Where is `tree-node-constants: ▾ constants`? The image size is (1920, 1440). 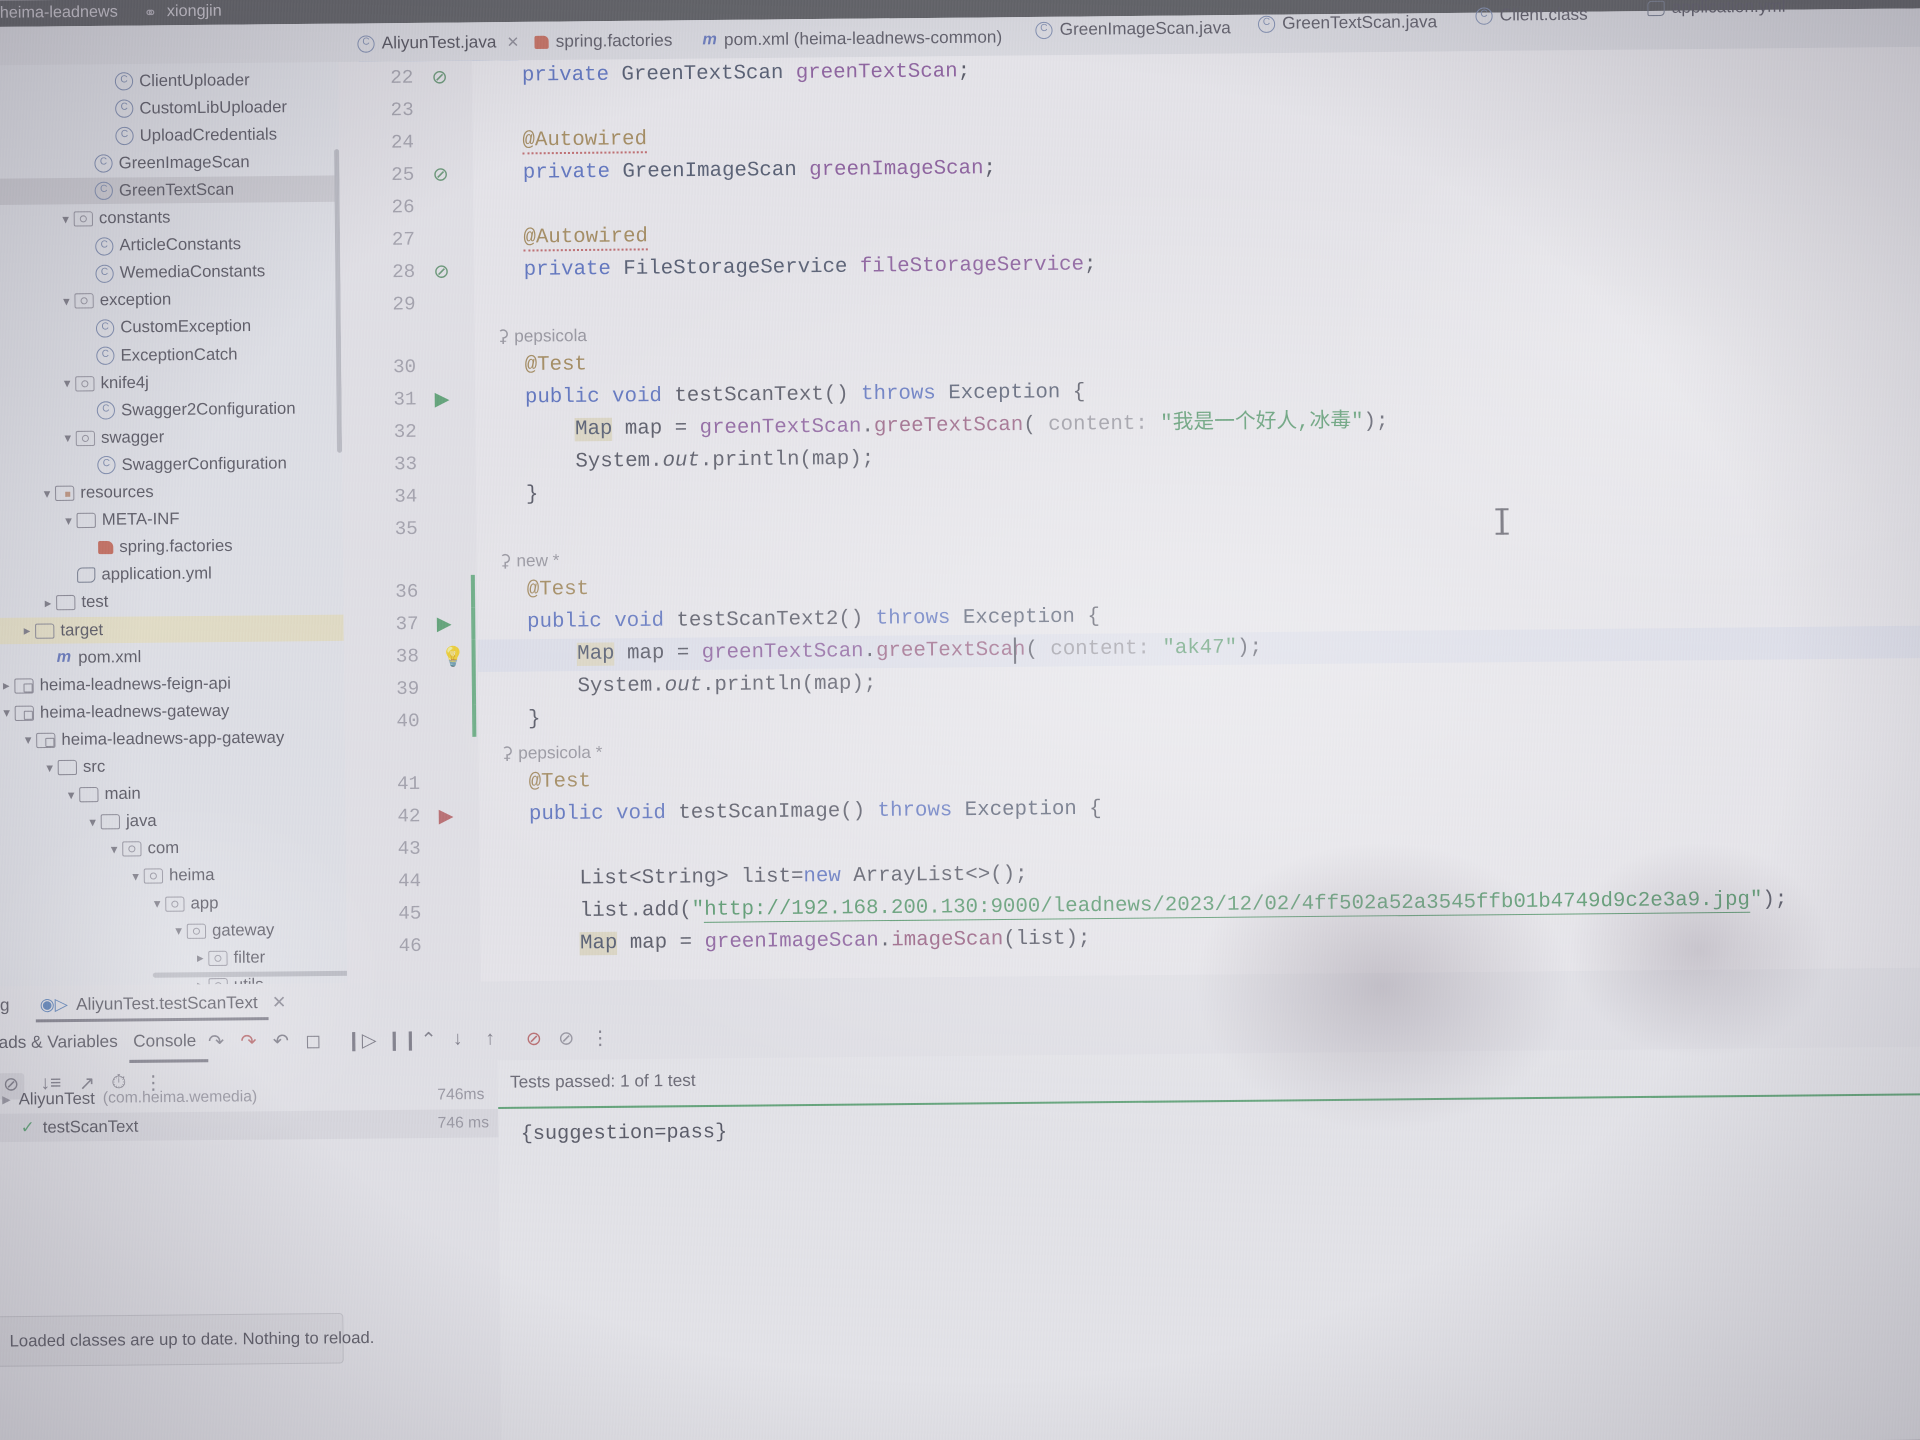 tree-node-constants: ▾ constants is located at coordinates (170, 218).